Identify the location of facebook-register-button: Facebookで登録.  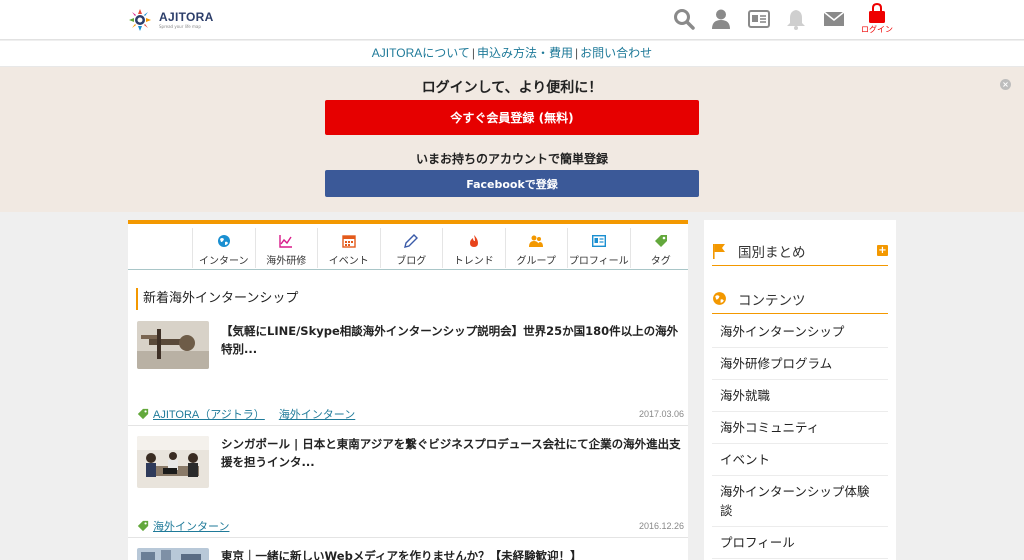
(512, 183).